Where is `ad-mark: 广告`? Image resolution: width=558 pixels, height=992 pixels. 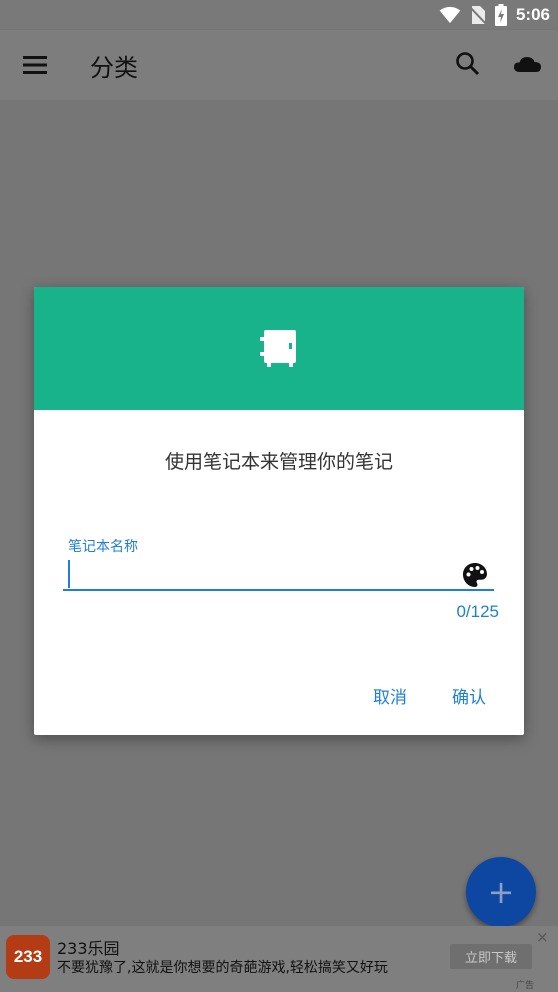
ad-mark: 广告 is located at coordinates (525, 986).